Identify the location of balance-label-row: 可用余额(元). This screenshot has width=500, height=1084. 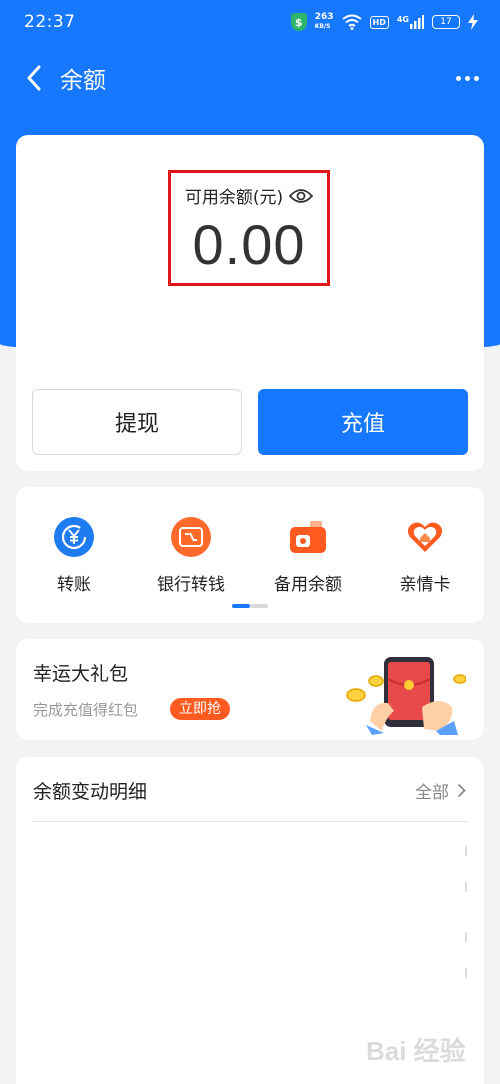
(249, 195).